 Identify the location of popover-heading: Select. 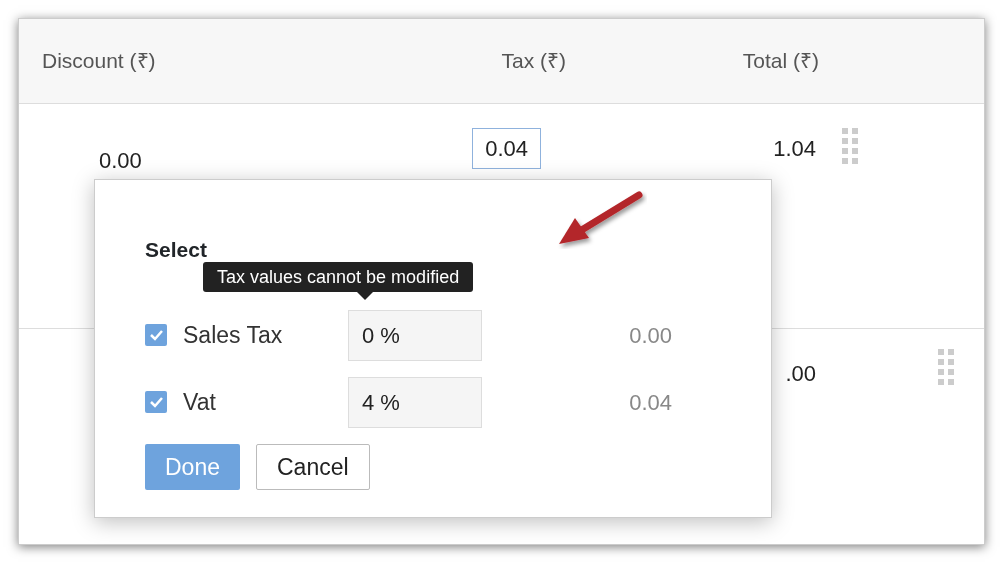
(176, 249).